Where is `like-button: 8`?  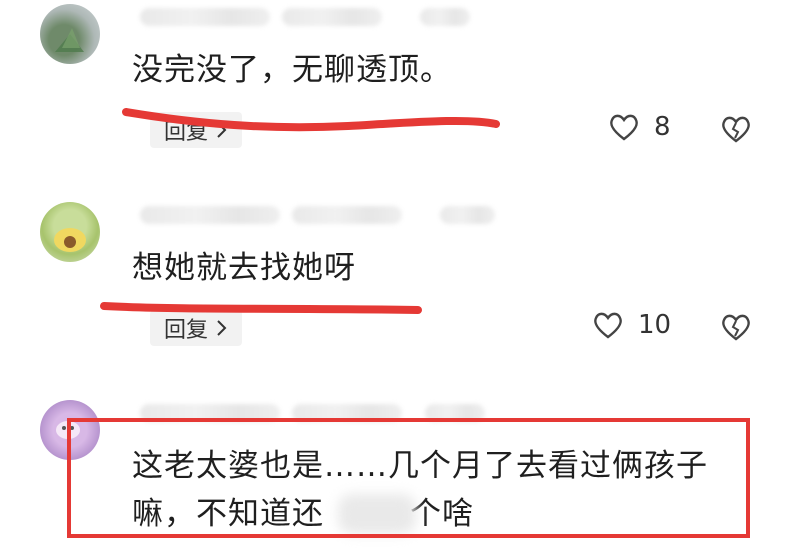
like-button: 8 is located at coordinates (639, 127).